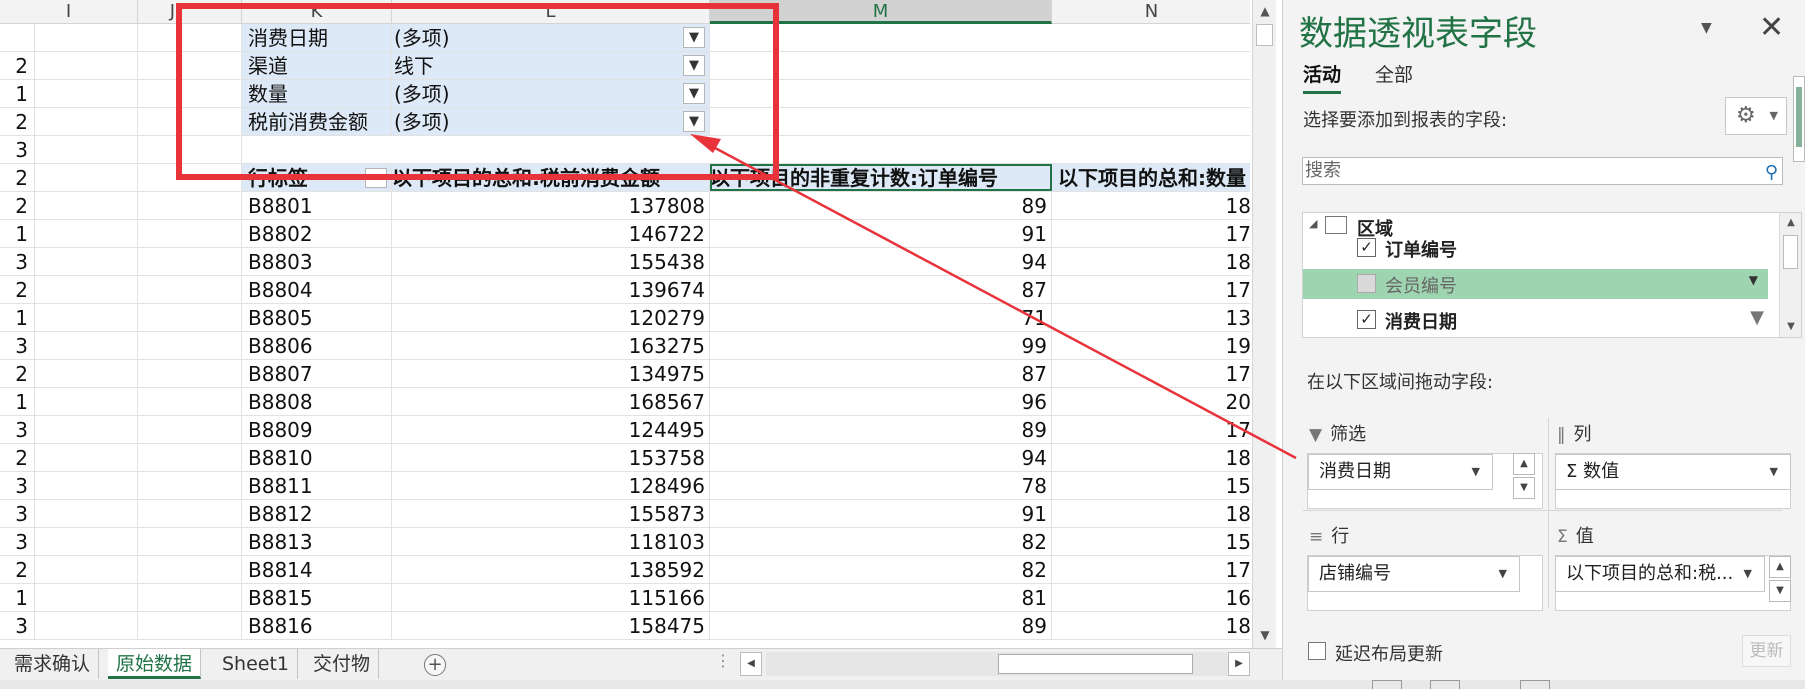  What do you see at coordinates (1265, 635) in the screenshot?
I see `scroll-down-arrow-icon: ▼` at bounding box center [1265, 635].